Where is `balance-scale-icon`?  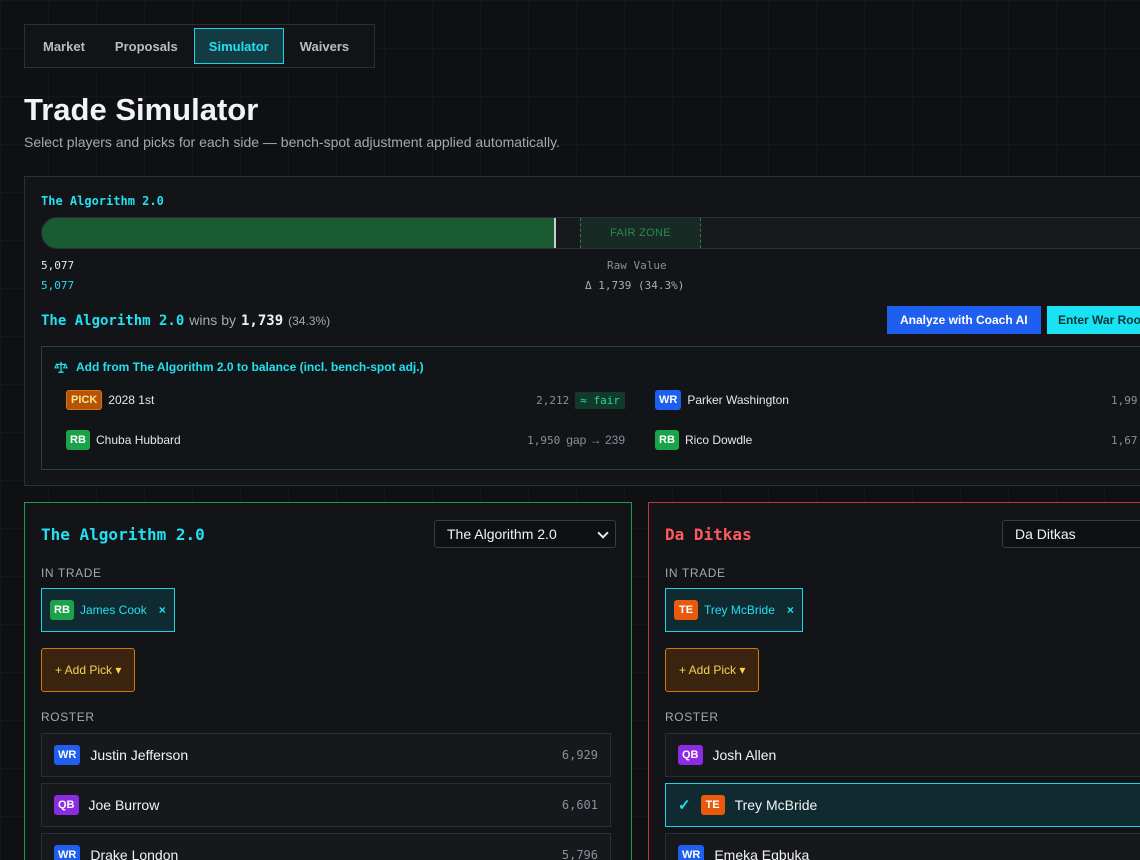
balance-scale-icon is located at coordinates (61, 367).